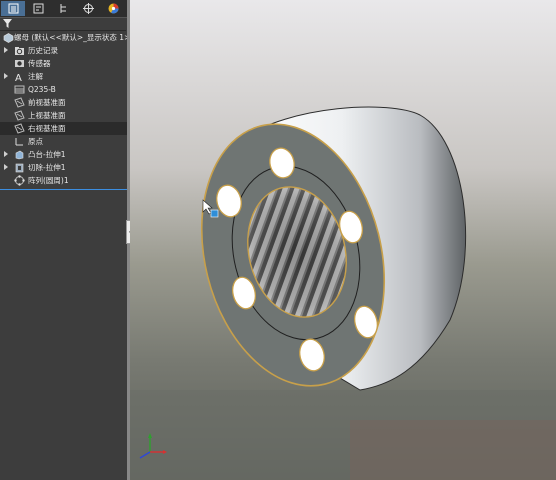 The height and width of the screenshot is (480, 556). Describe the element at coordinates (35, 141) in the screenshot. I see `tree-item-label: 原点` at that location.